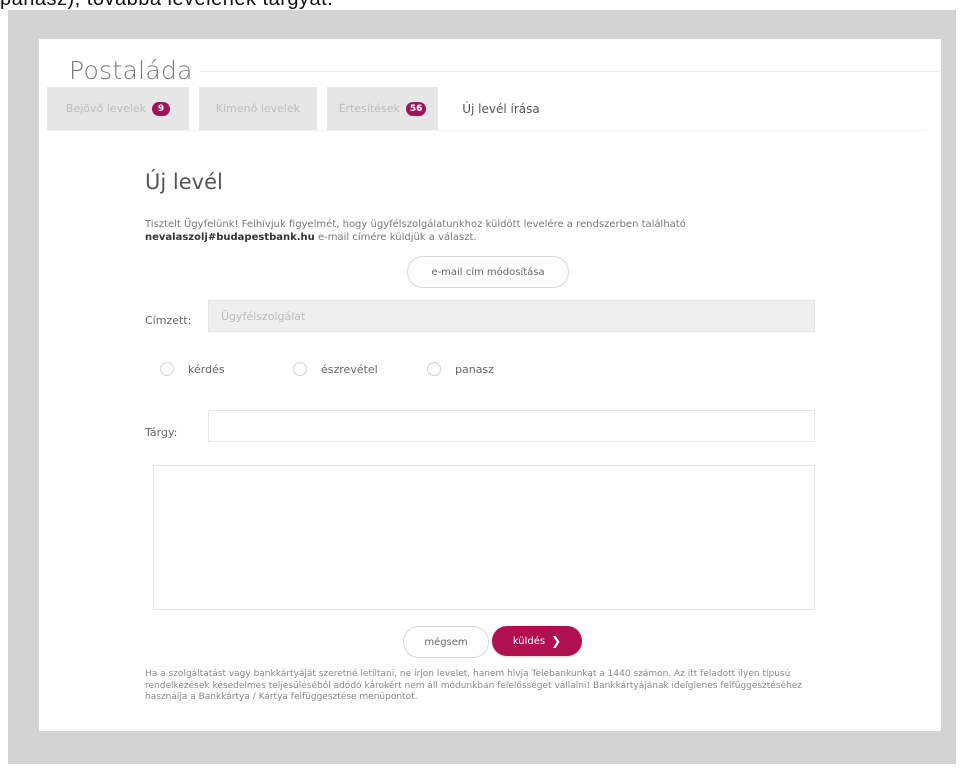 This screenshot has width=960, height=768. I want to click on tab-outbox-label: Kimenő levelek, so click(258, 108).